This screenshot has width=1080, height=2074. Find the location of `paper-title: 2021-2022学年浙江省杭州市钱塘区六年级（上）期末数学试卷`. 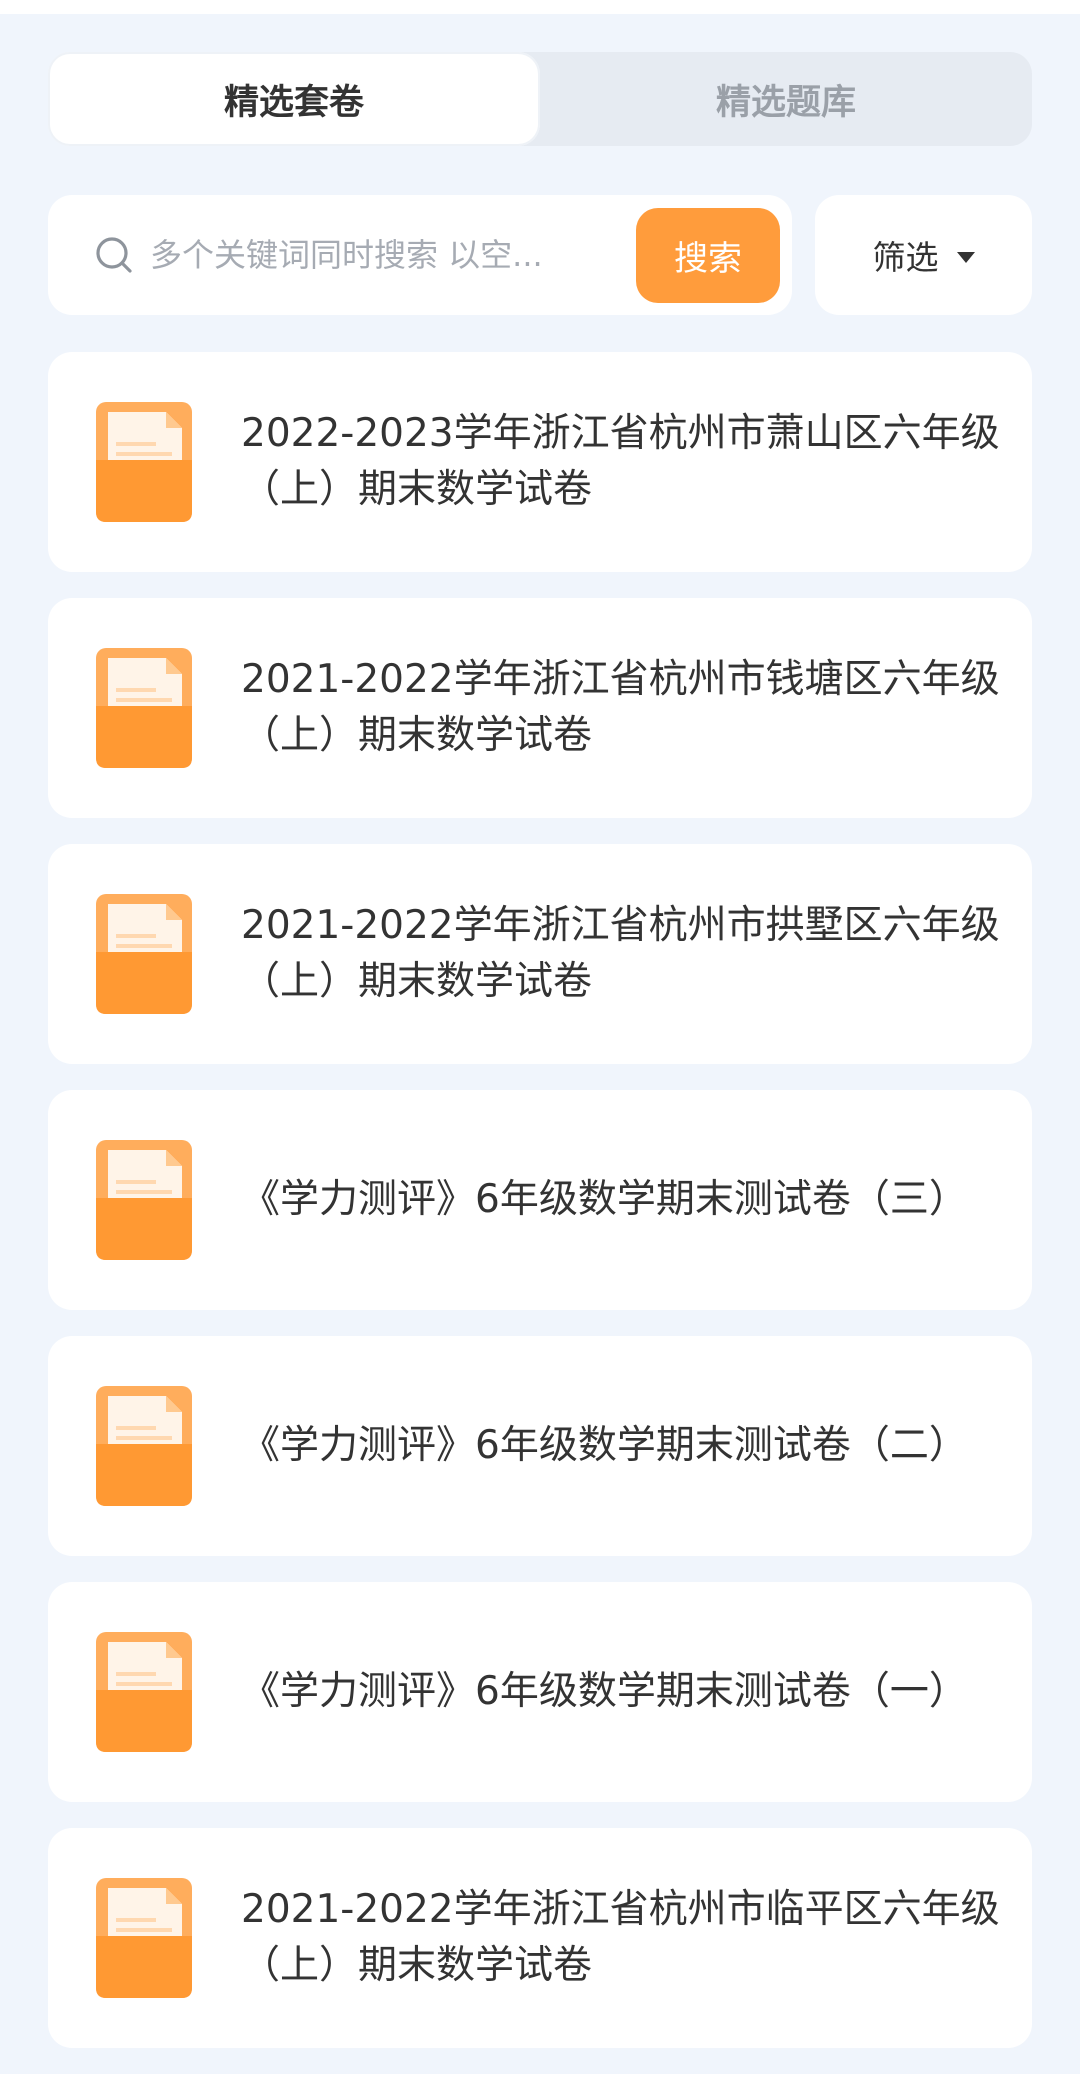

paper-title: 2021-2022学年浙江省杭州市钱塘区六年级（上）期末数学试卷 is located at coordinates (621, 708).